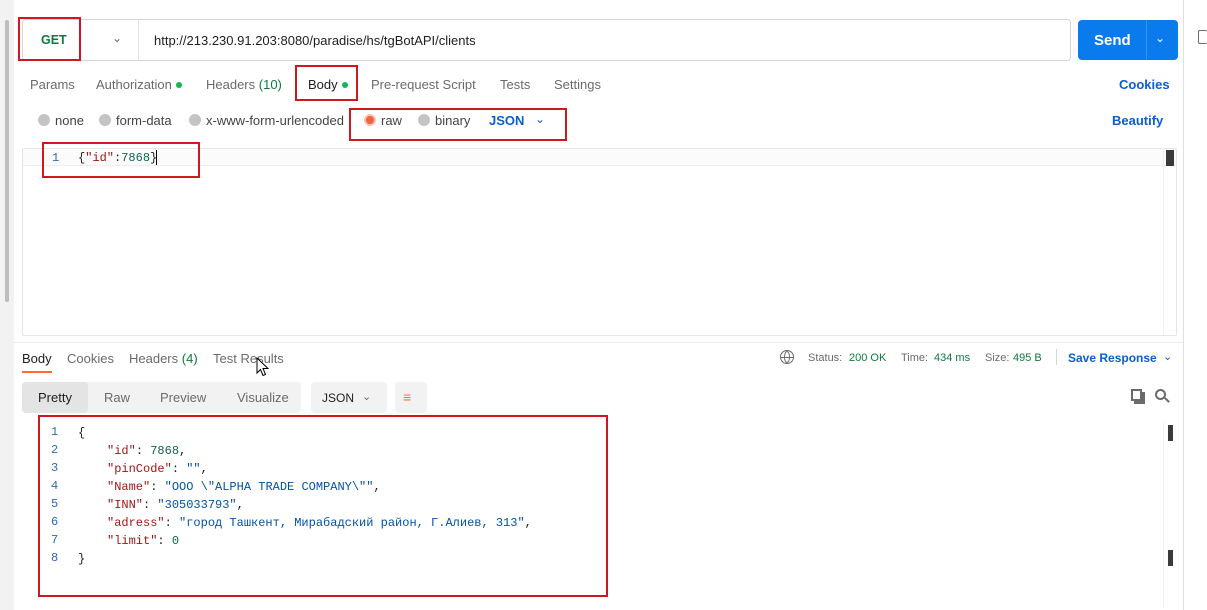  I want to click on line-number: 2, so click(55, 450).